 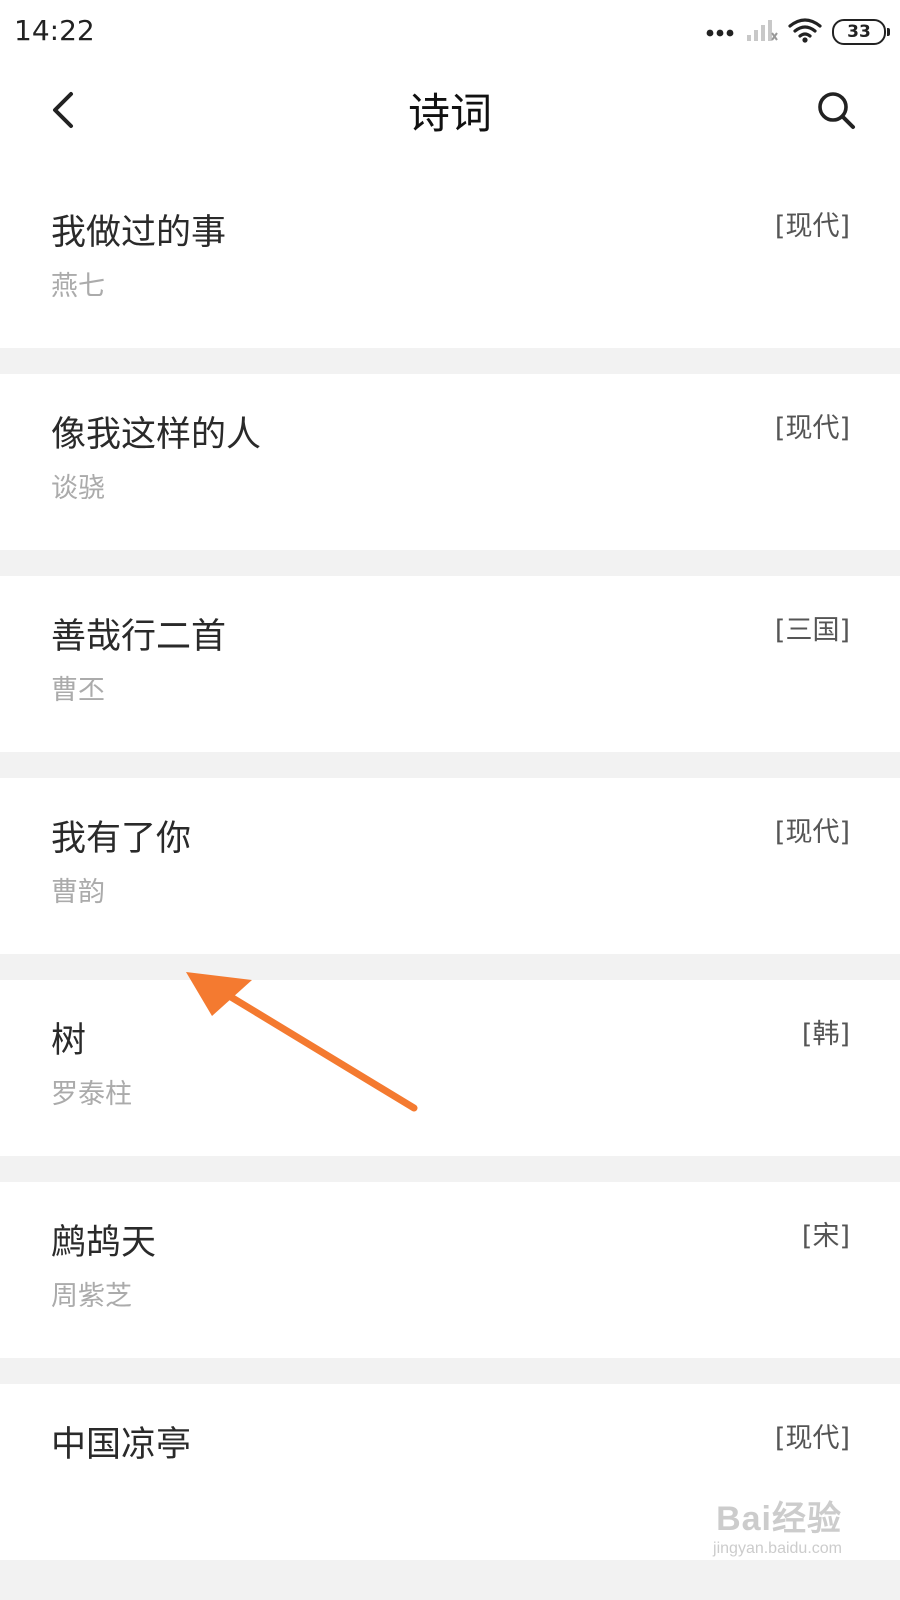 I want to click on poem-title: 善哉行二首, so click(x=139, y=637).